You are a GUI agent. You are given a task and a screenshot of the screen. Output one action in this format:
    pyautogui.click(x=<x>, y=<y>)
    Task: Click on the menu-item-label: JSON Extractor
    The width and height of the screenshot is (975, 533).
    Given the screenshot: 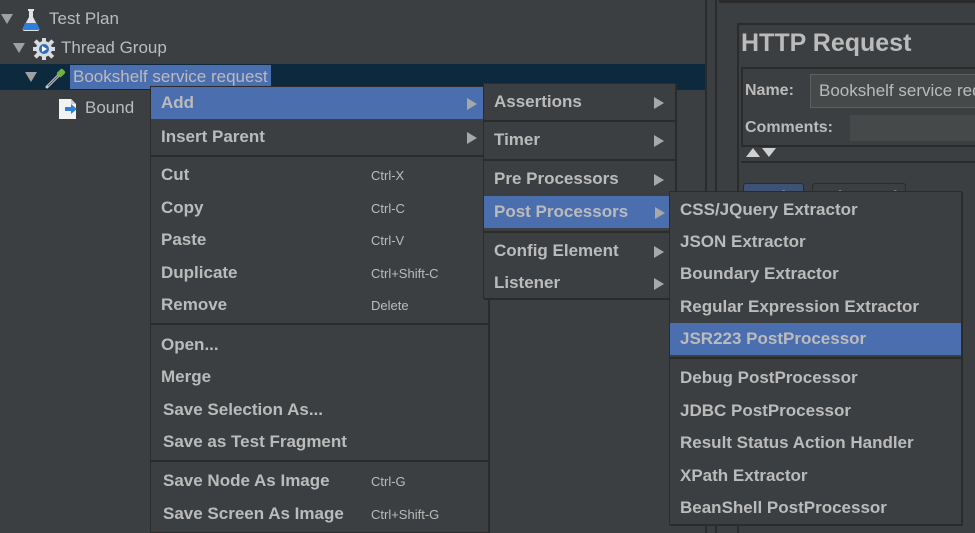 What is the action you would take?
    pyautogui.click(x=743, y=241)
    